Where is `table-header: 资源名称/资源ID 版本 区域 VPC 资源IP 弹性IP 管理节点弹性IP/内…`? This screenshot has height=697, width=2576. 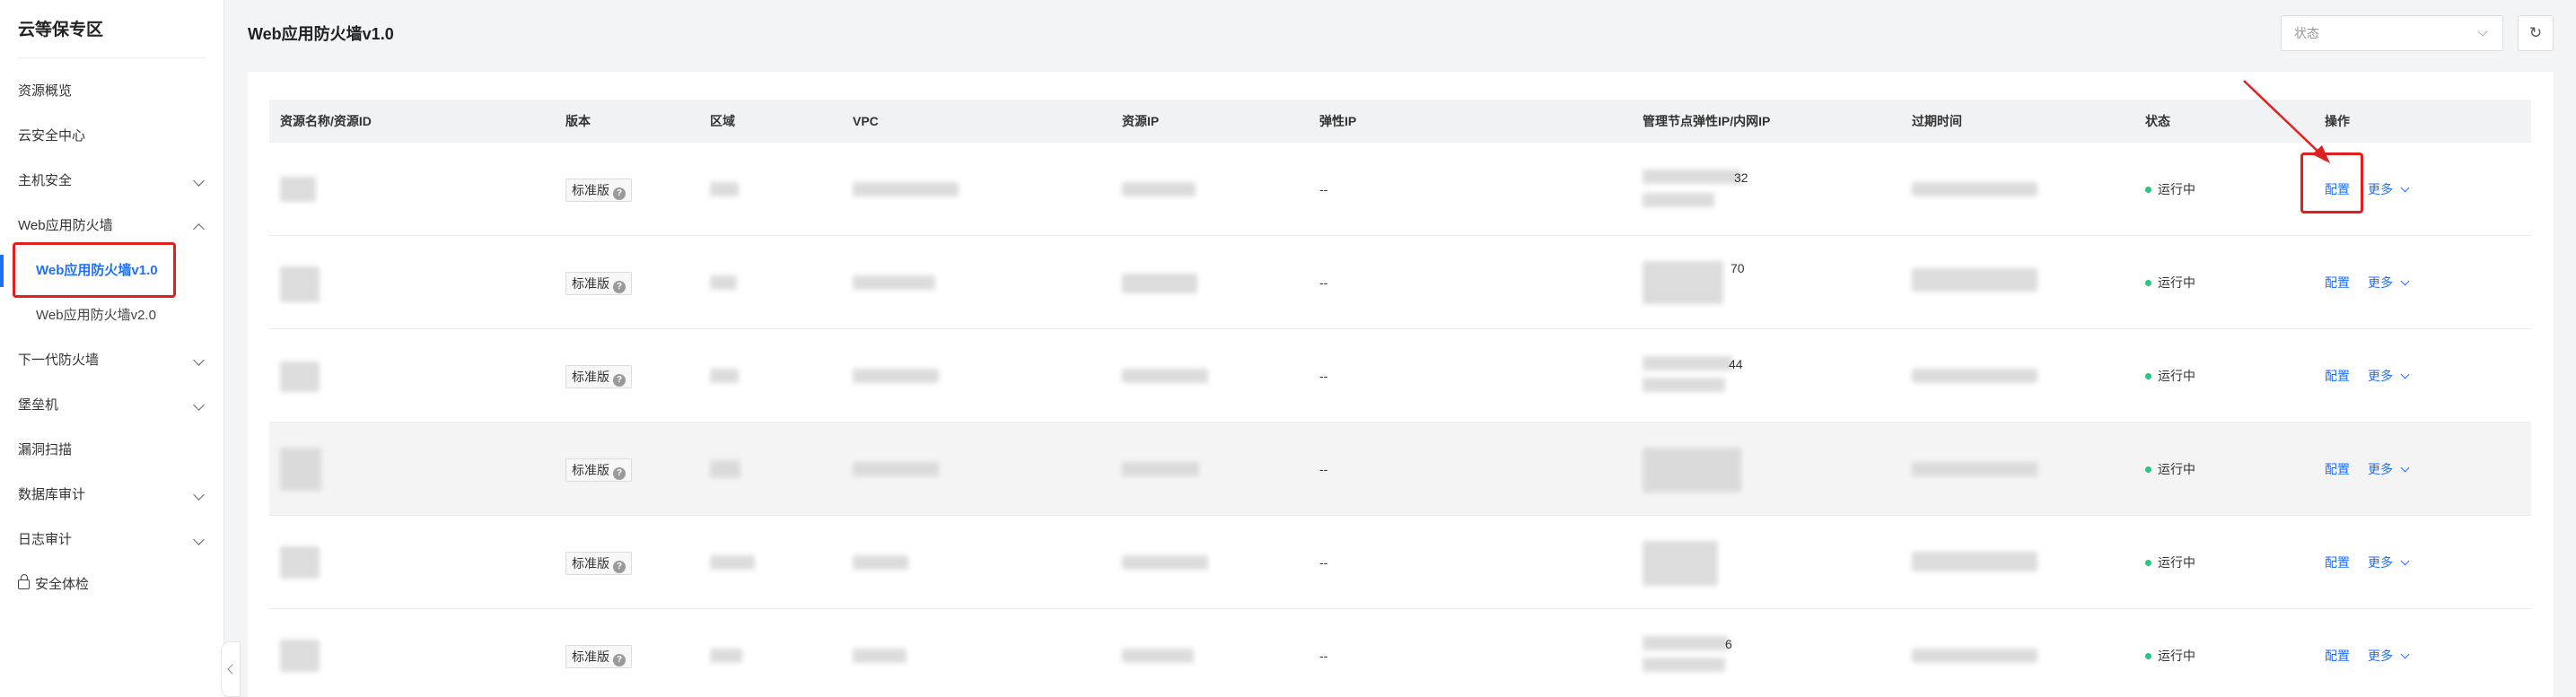 table-header: 资源名称/资源ID 版本 区域 VPC 资源IP 弹性IP 管理节点弹性IP/内… is located at coordinates (1400, 121).